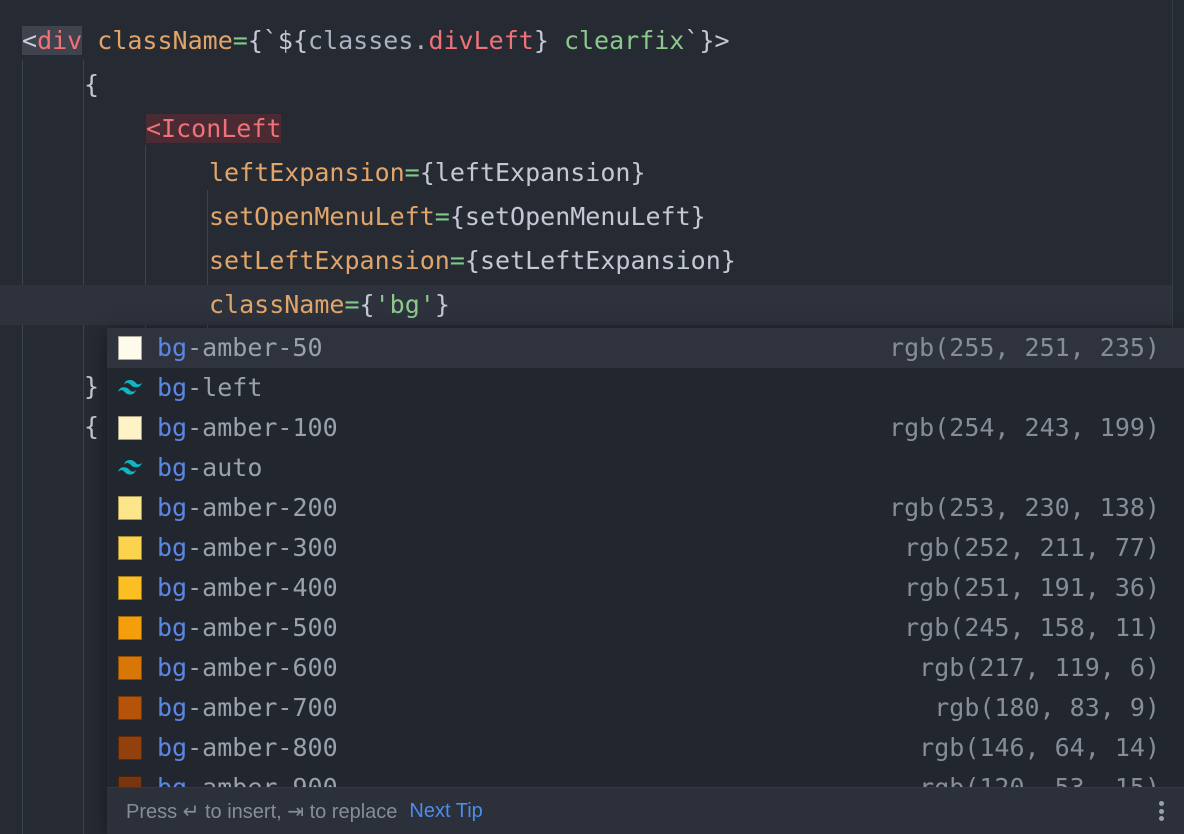 The image size is (1184, 834). What do you see at coordinates (645, 388) in the screenshot?
I see `autocomplete-item: bg-left` at bounding box center [645, 388].